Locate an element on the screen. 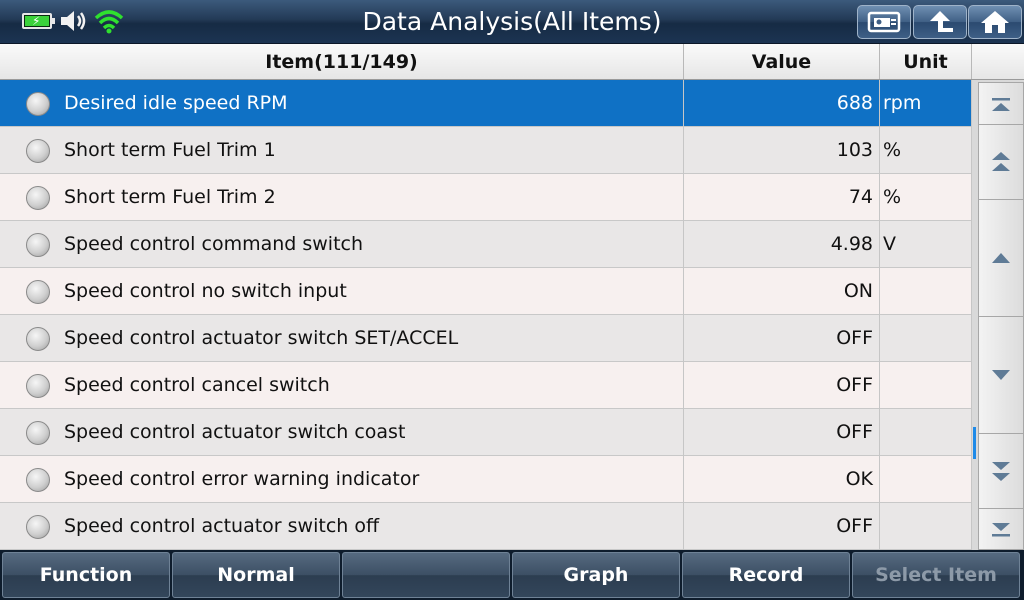 The height and width of the screenshot is (600, 1024). bottom-toolbar: Function Normal Graph Record Select Item is located at coordinates (512, 575).